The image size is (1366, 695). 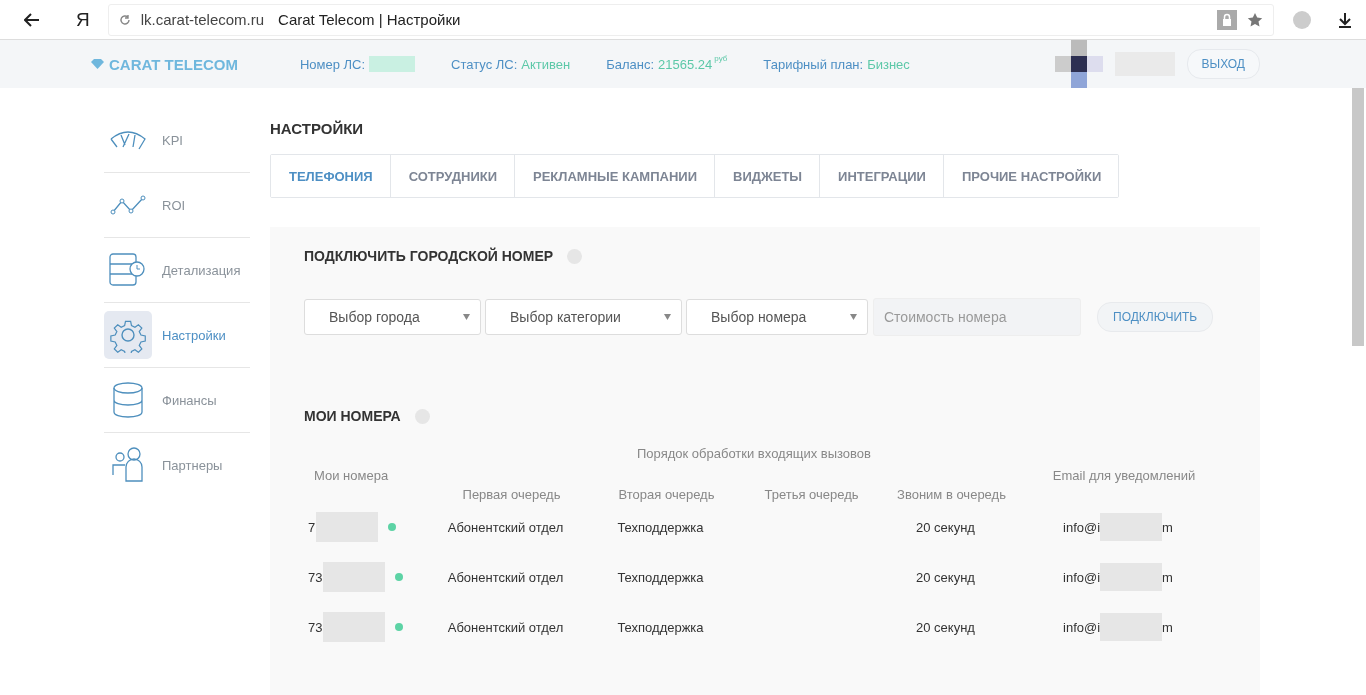 I want to click on download-icon, so click(x=1345, y=19).